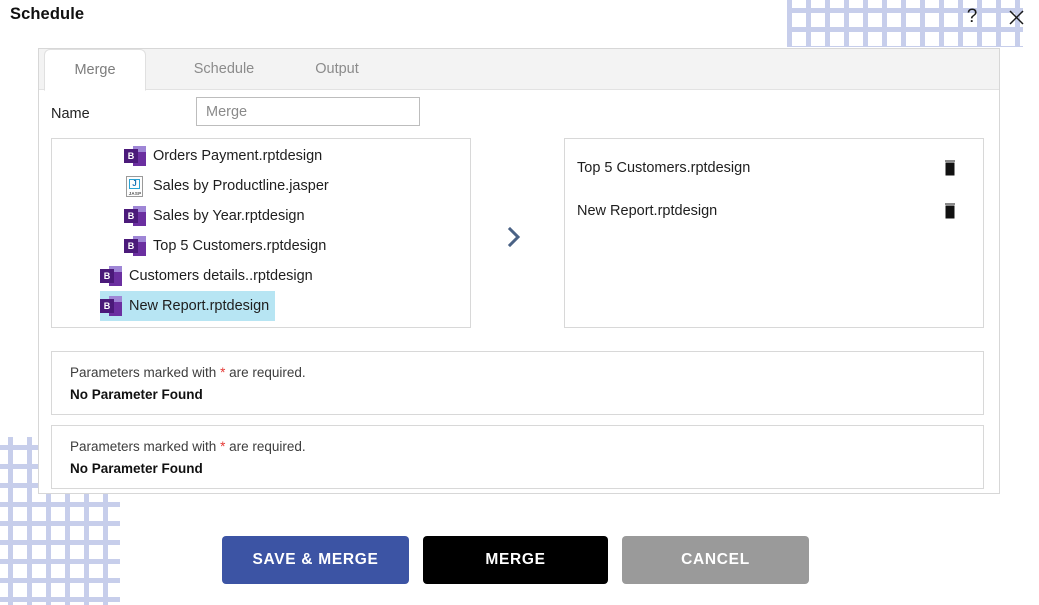 The height and width of the screenshot is (605, 1039). I want to click on jasper-report-icon: J JASP, so click(135, 186).